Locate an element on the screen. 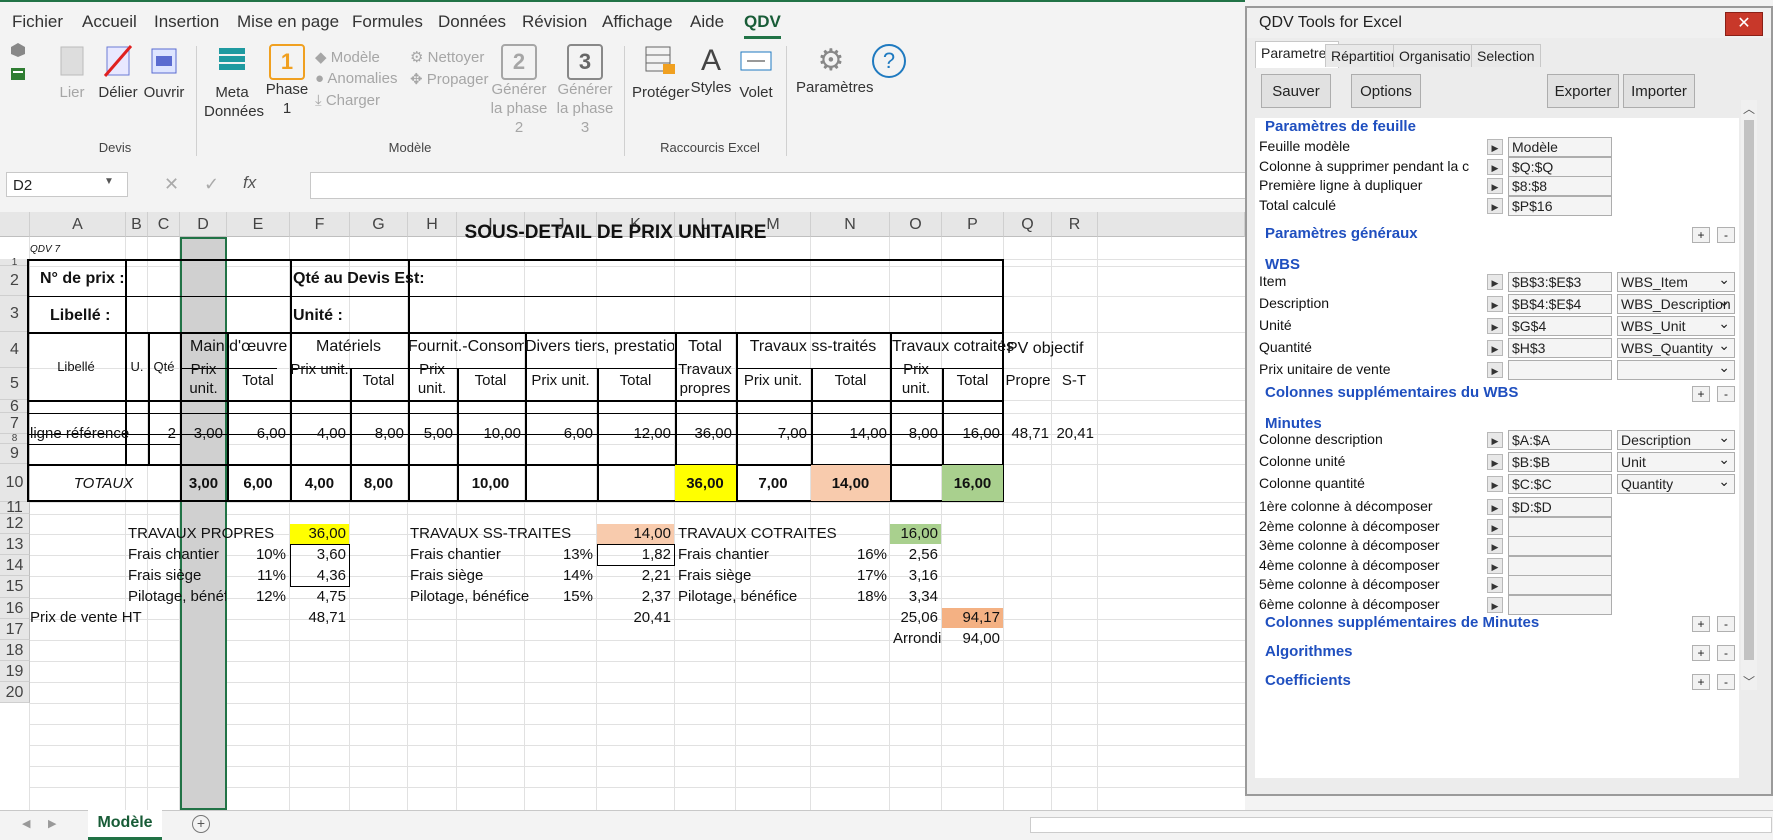 This screenshot has width=1773, height=840. wbs-pick-button-4: ▶ is located at coordinates (1495, 370).